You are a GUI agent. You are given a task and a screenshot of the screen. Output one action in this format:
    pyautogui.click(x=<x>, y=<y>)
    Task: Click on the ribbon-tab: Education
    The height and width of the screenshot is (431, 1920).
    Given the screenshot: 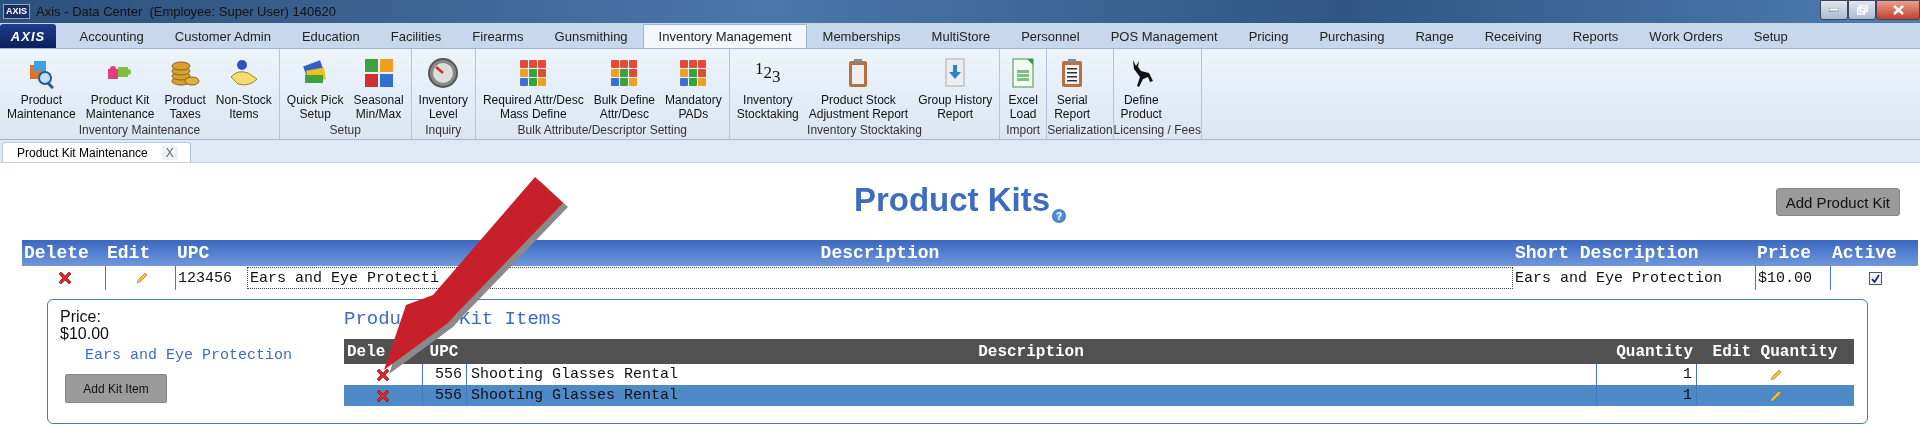 What is the action you would take?
    pyautogui.click(x=331, y=36)
    